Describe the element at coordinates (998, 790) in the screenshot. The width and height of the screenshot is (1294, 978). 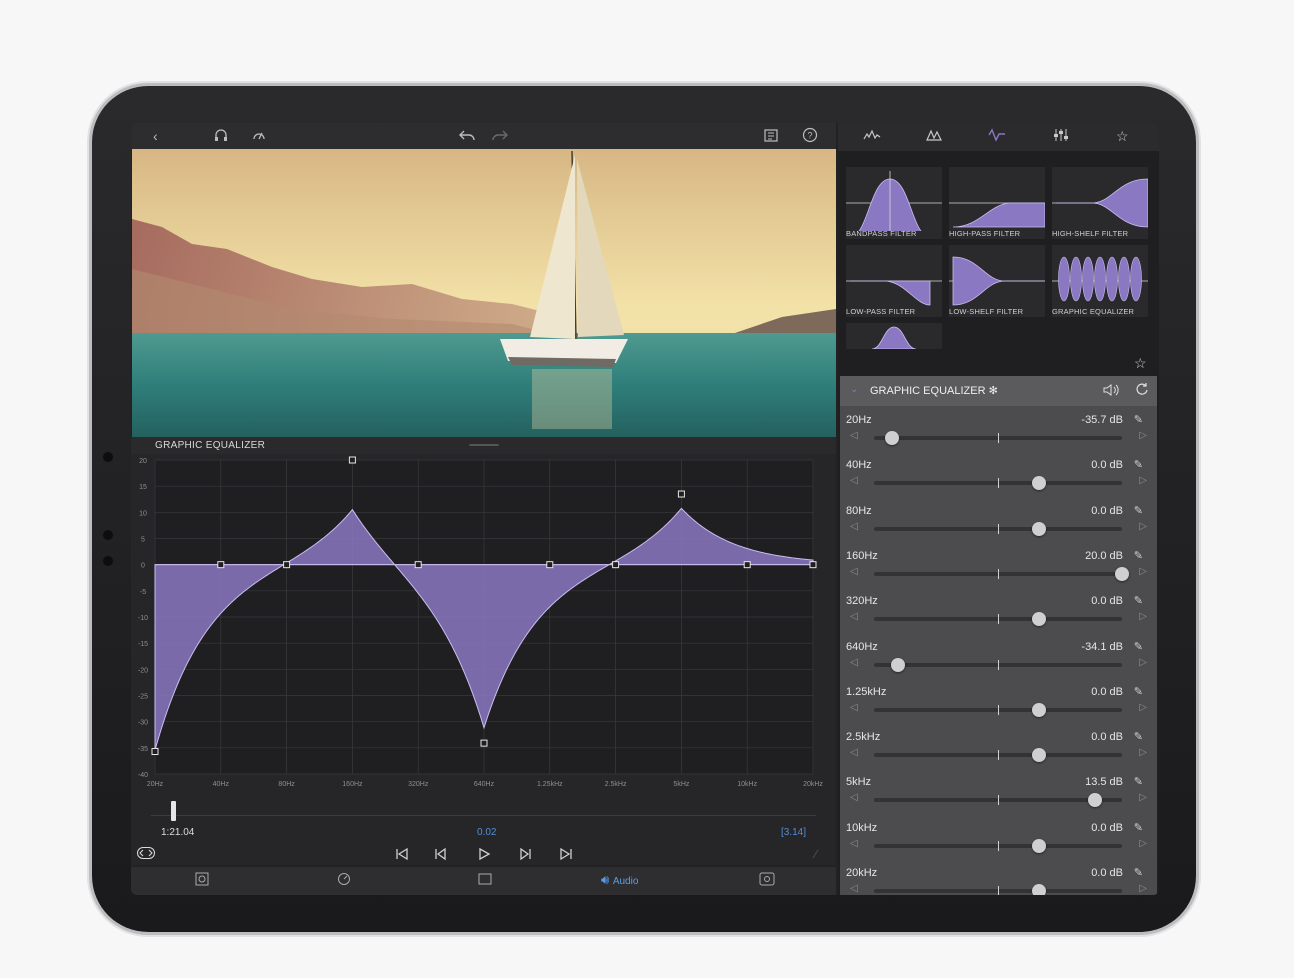
I see `band-row: 5kHz 13.5 dB ✎ ◁ ▷` at that location.